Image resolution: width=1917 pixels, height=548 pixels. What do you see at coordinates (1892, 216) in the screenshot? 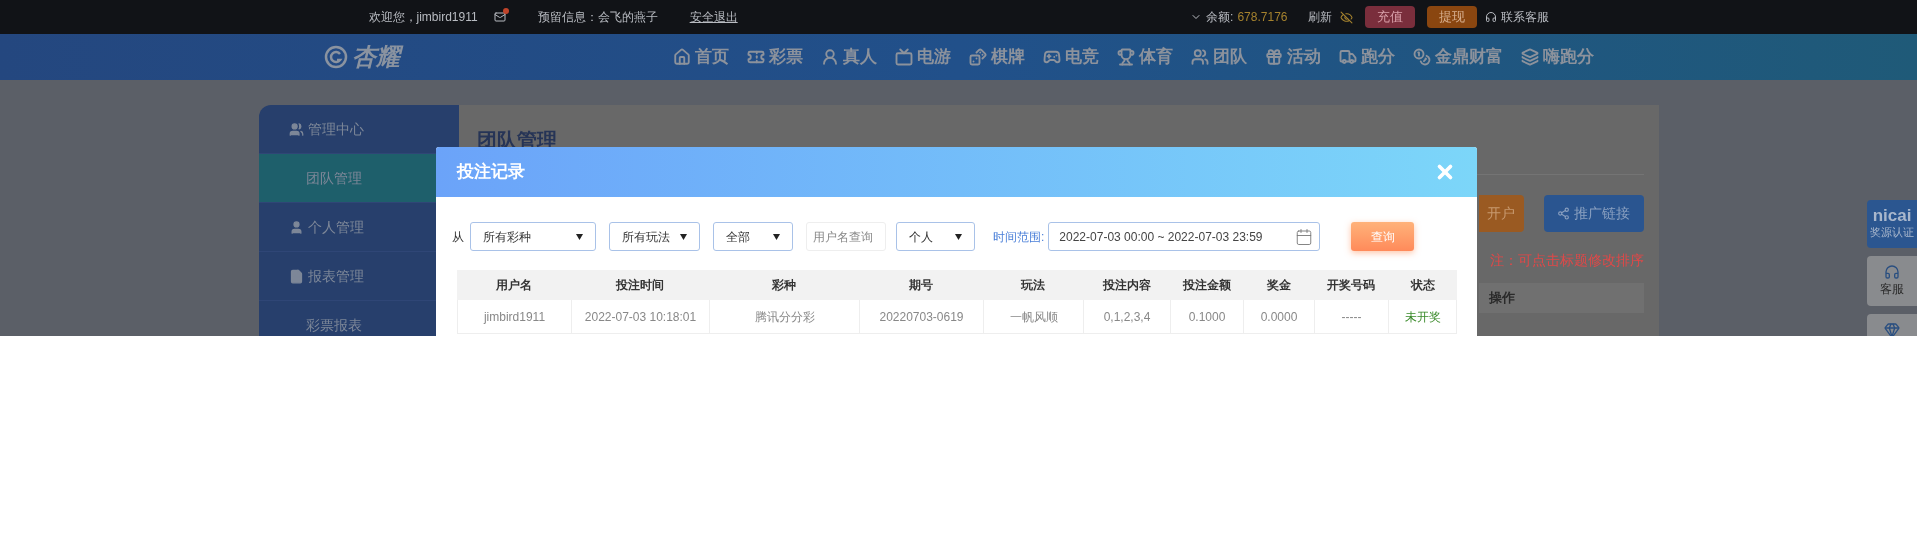
I see `badge-logo-text: nicai` at bounding box center [1892, 216].